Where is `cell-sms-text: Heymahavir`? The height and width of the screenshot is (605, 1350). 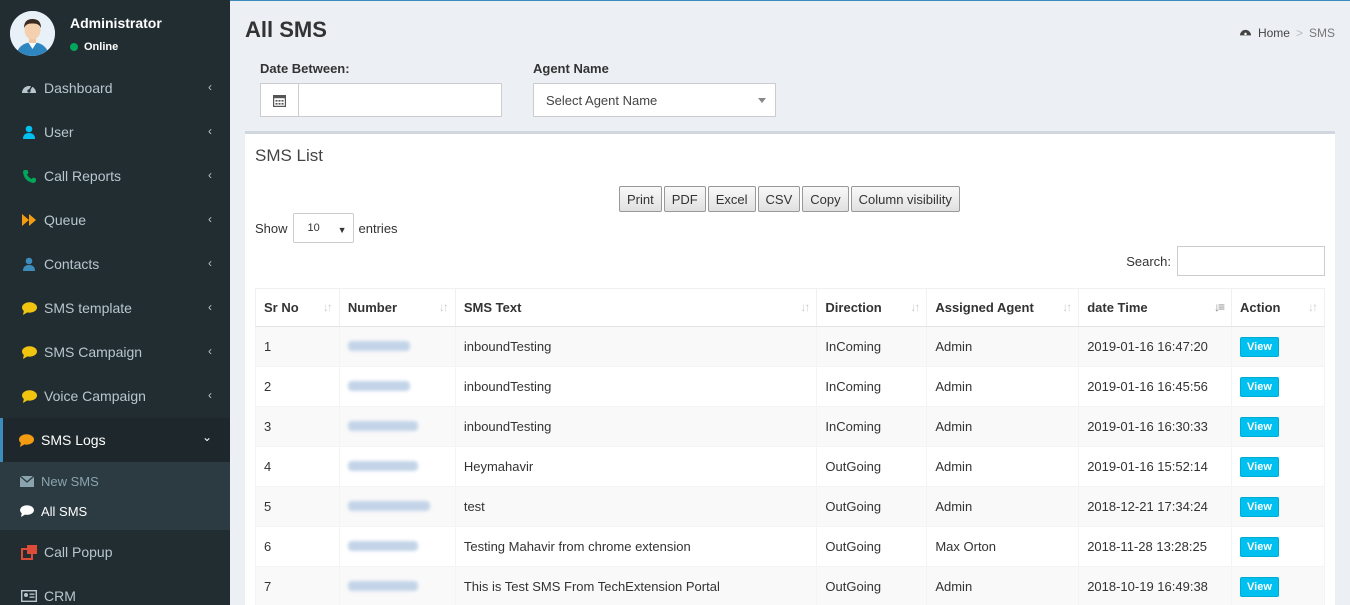
cell-sms-text: Heymahavir is located at coordinates (636, 466).